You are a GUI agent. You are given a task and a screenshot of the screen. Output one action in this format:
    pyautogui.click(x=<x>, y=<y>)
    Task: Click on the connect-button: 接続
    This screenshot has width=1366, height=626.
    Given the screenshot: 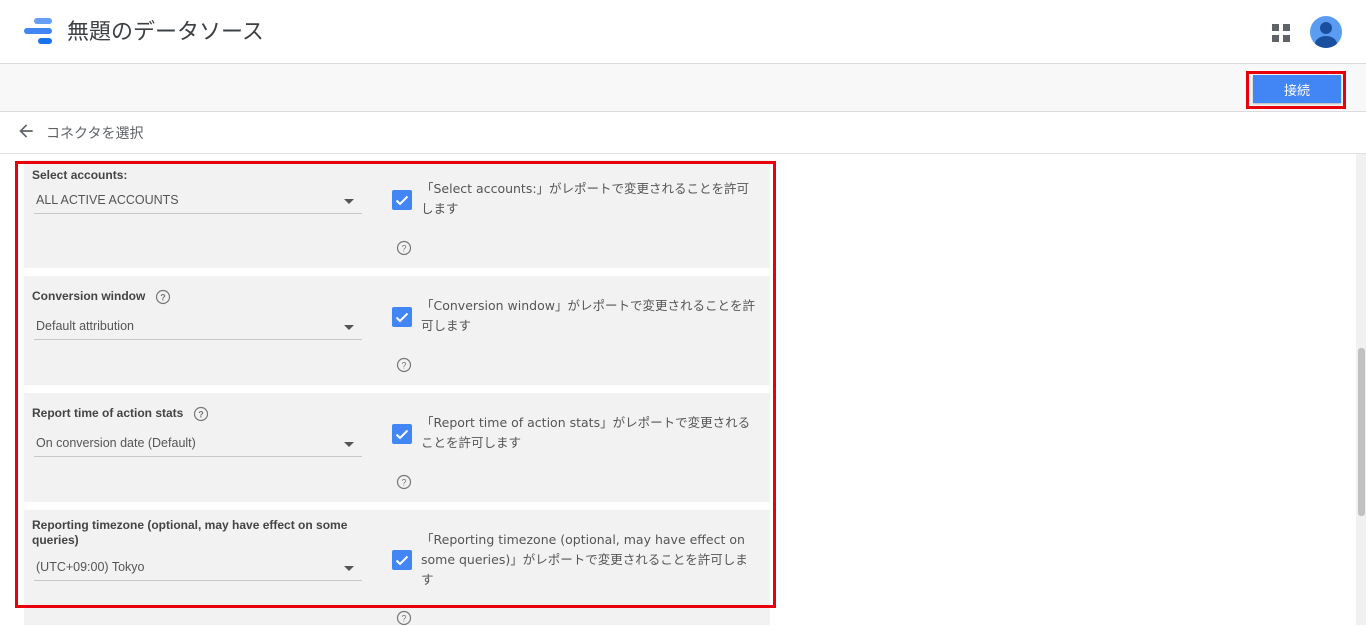 What is the action you would take?
    pyautogui.click(x=1297, y=89)
    